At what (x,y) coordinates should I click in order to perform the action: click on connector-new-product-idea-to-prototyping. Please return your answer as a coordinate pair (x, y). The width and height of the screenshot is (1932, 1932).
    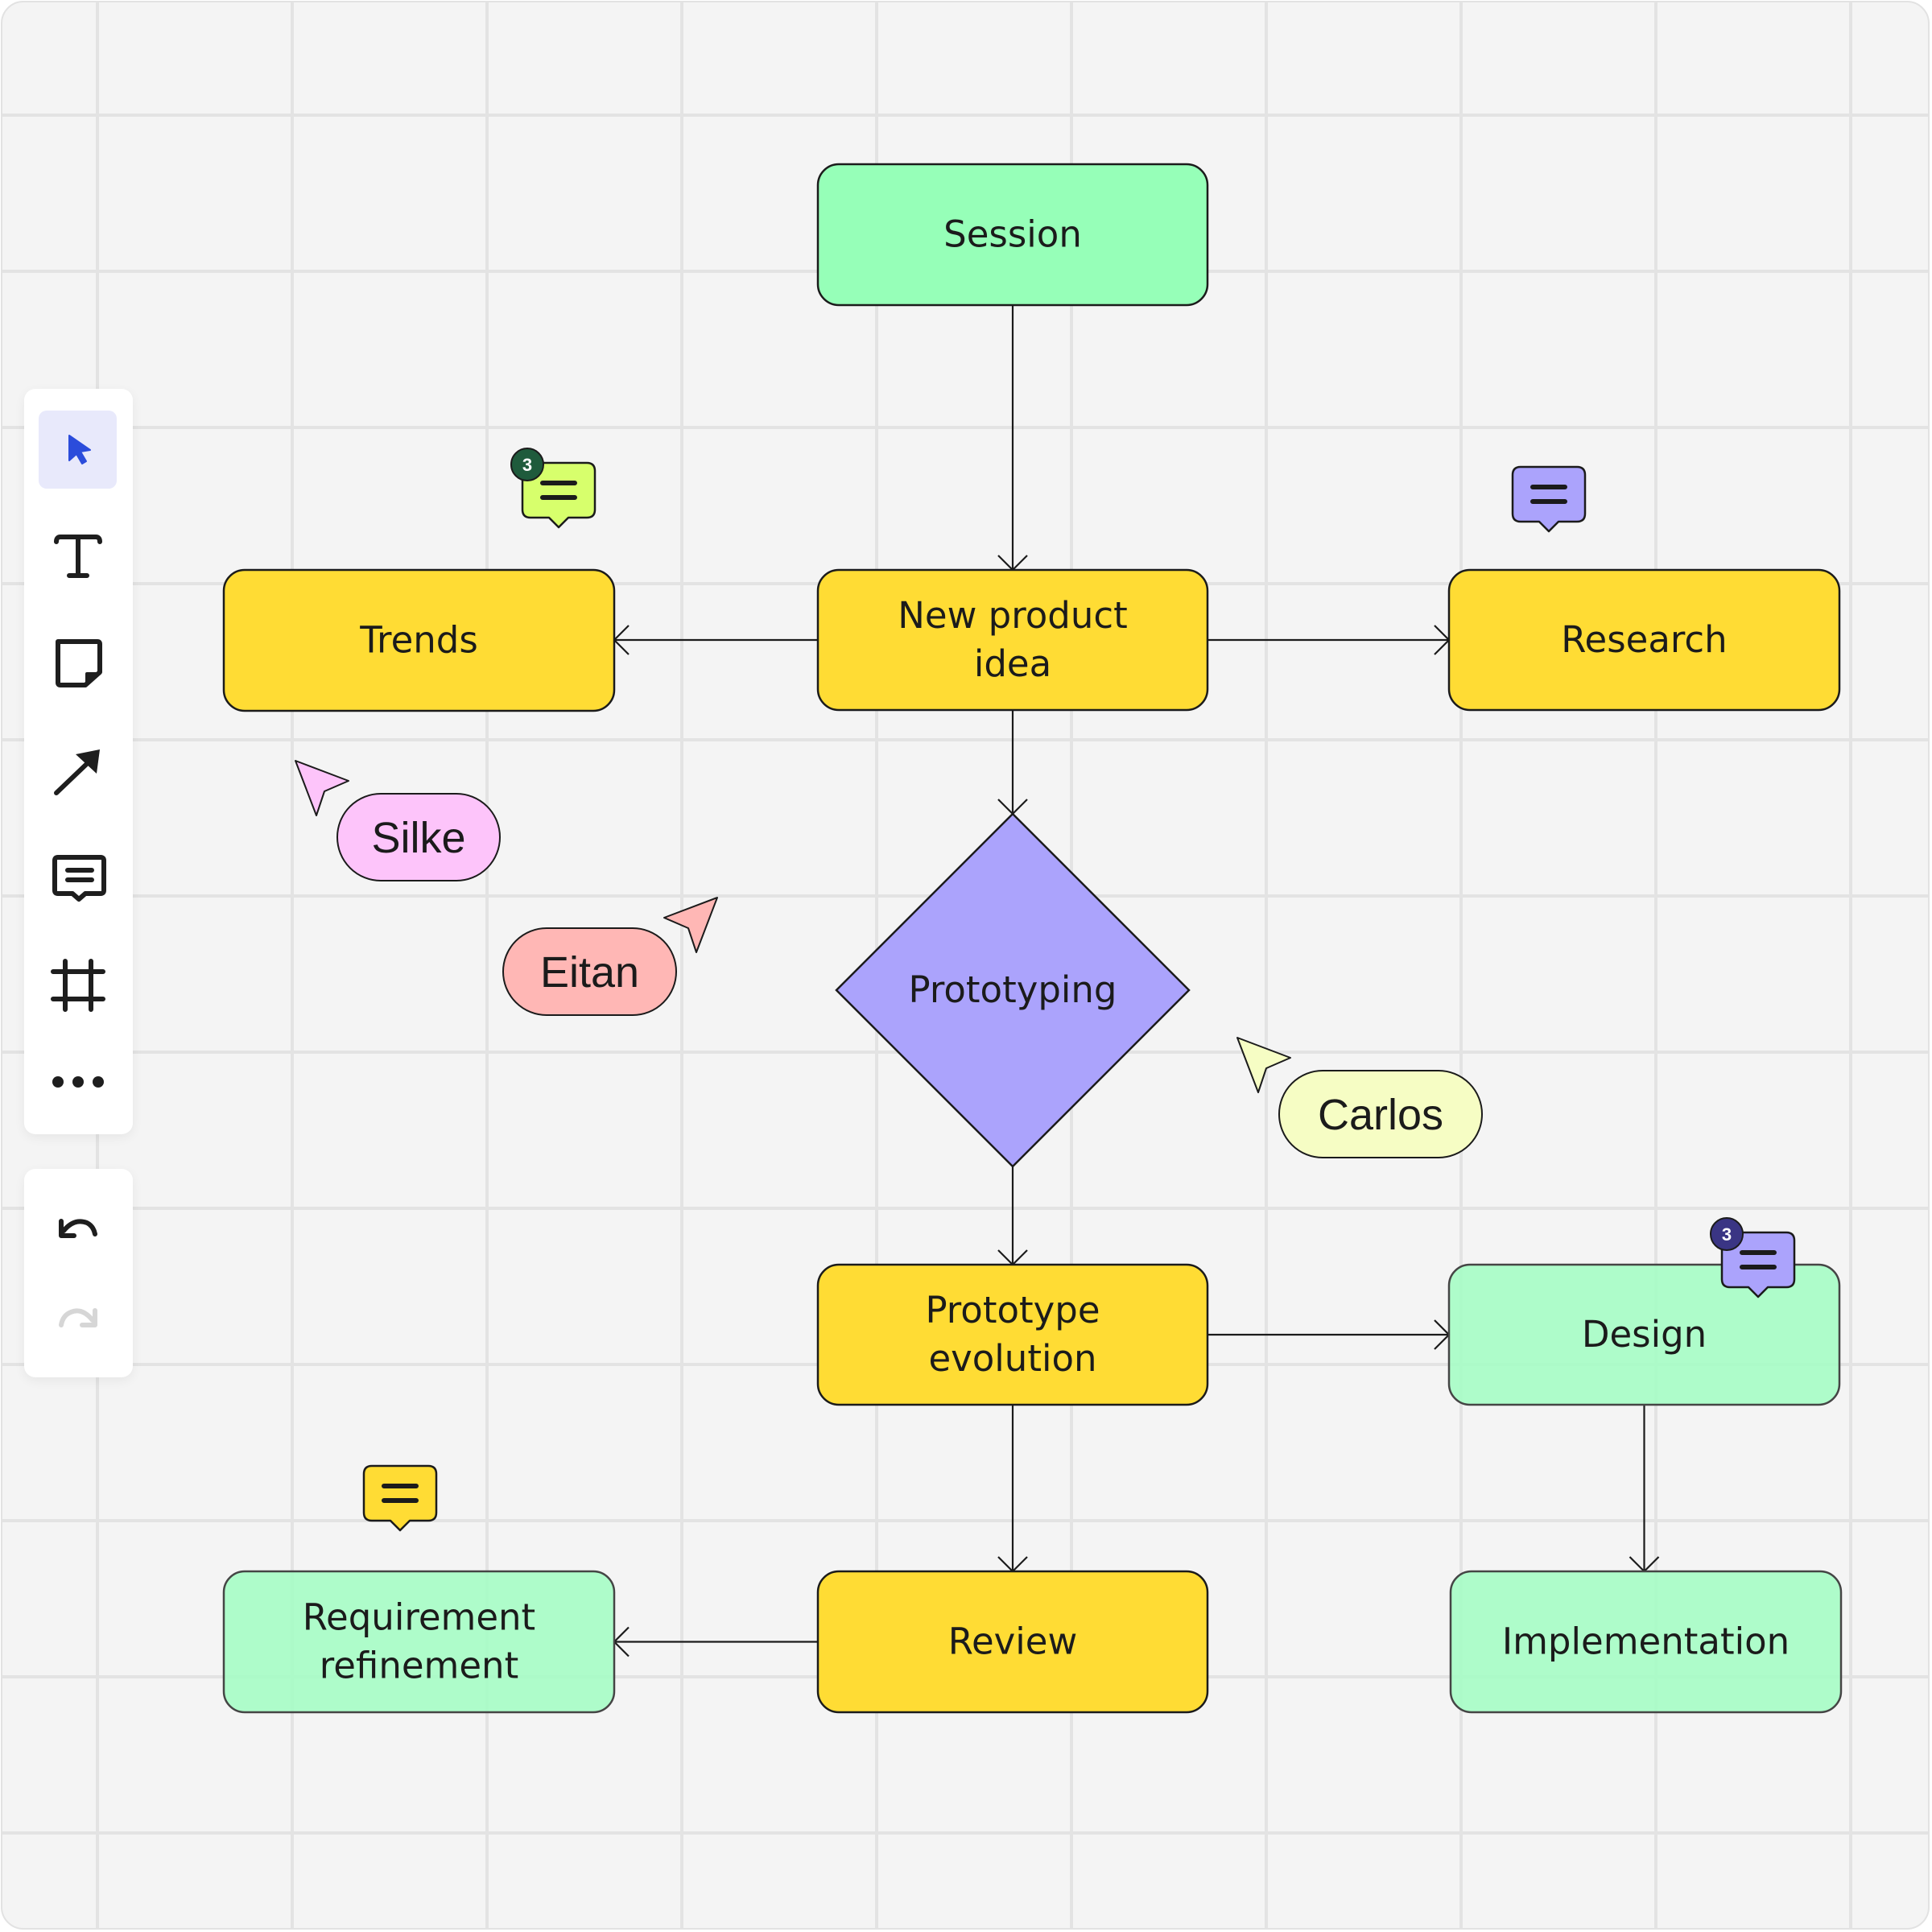
    Looking at the image, I should click on (1012, 762).